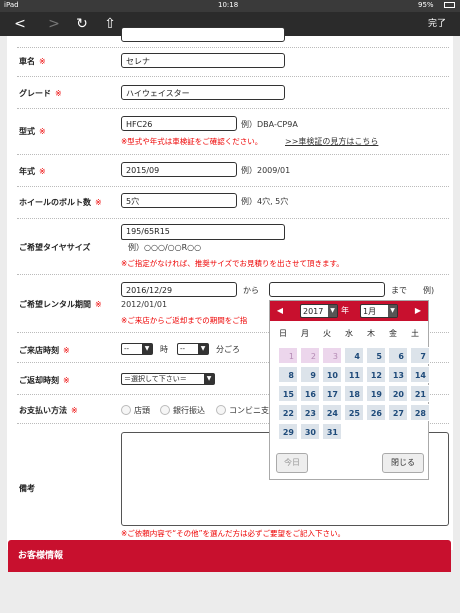  Describe the element at coordinates (399, 290) in the screenshot. I see `period-until-text: まで` at that location.